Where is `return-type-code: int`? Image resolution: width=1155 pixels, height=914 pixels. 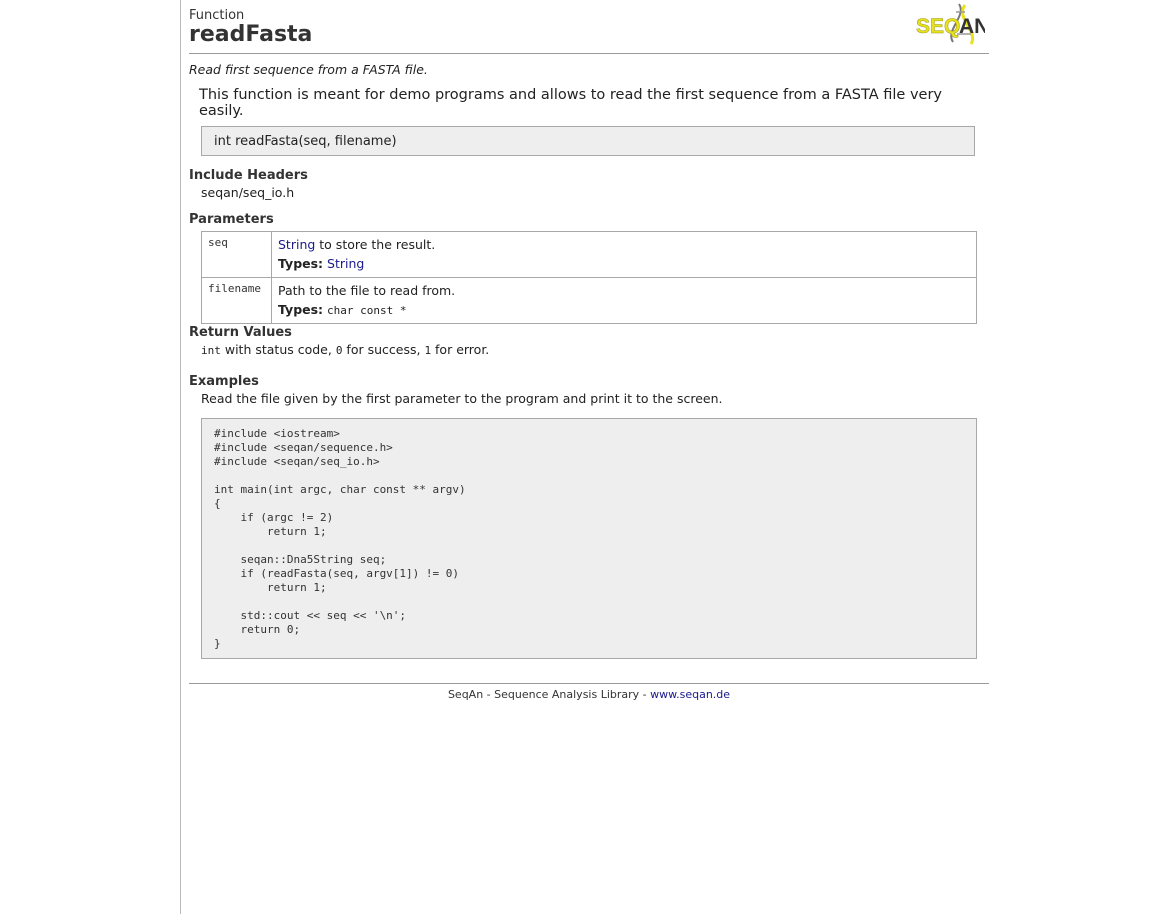 return-type-code: int is located at coordinates (211, 350).